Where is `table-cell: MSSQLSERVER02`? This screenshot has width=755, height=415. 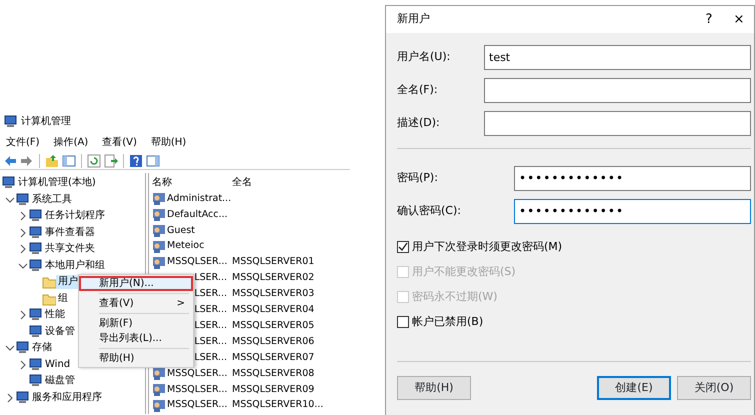 table-cell: MSSQLSERVER02 is located at coordinates (273, 278).